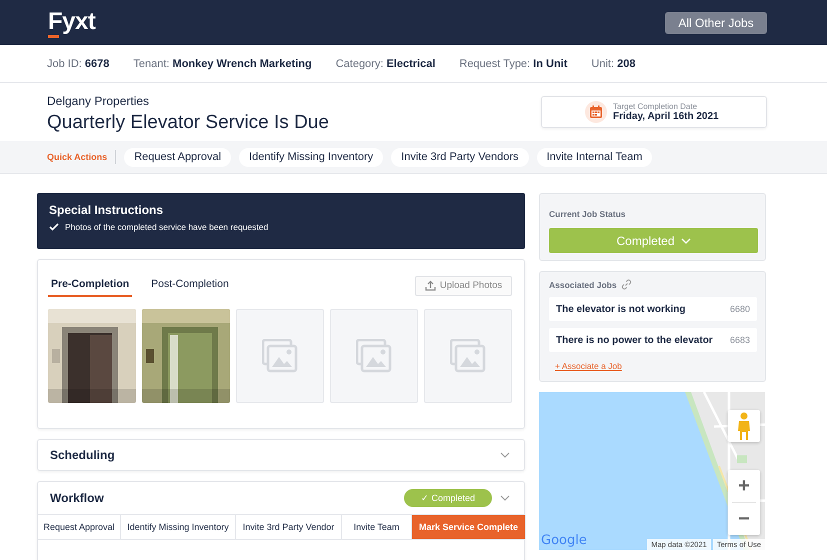  What do you see at coordinates (77, 157) in the screenshot?
I see `quick-actions-label: Quick Actions` at bounding box center [77, 157].